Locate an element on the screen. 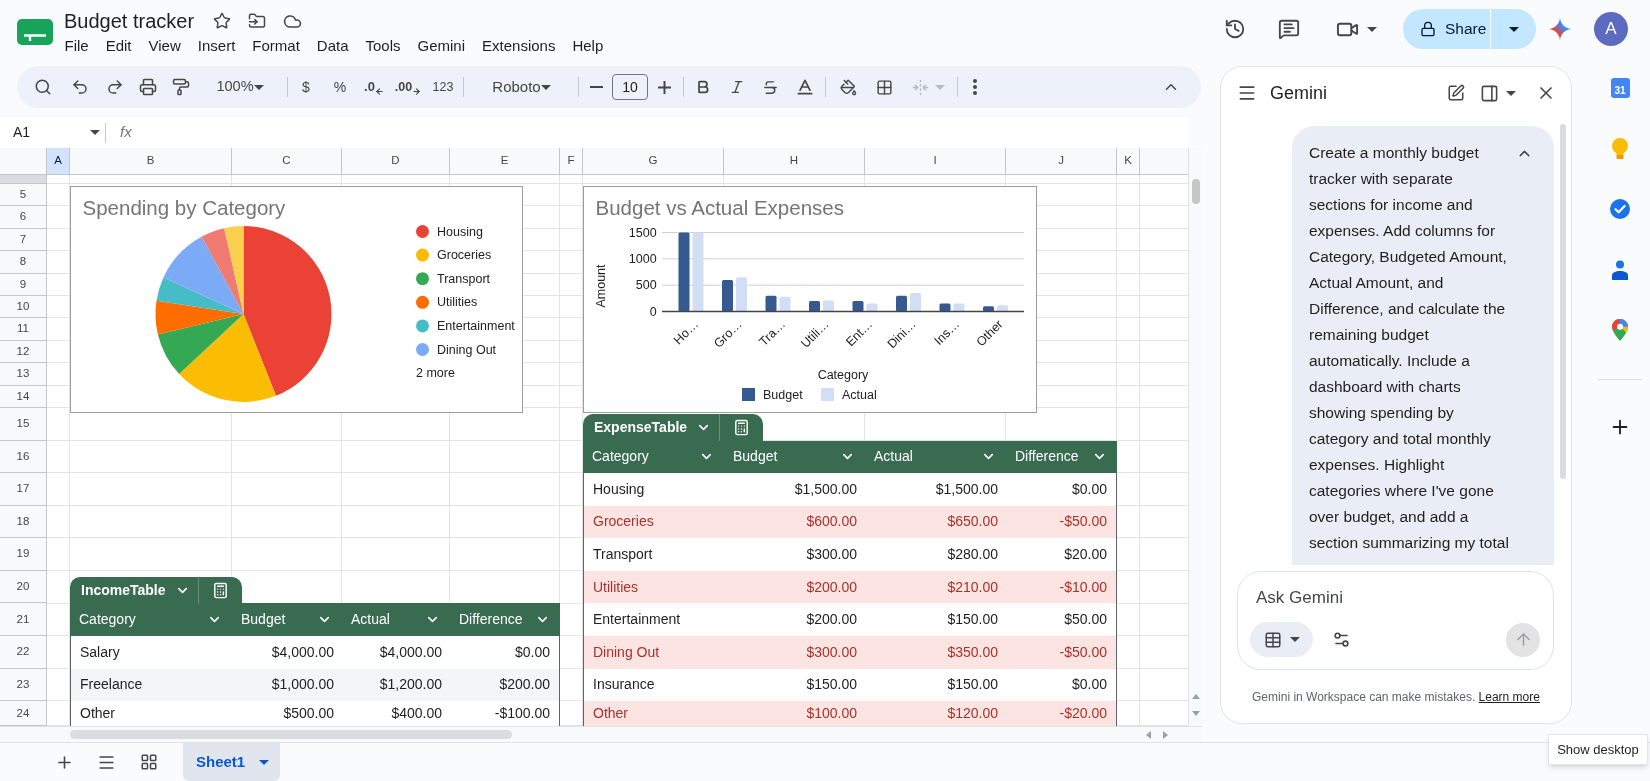 This screenshot has width=1650, height=781. font-size-field: 10 is located at coordinates (630, 87).